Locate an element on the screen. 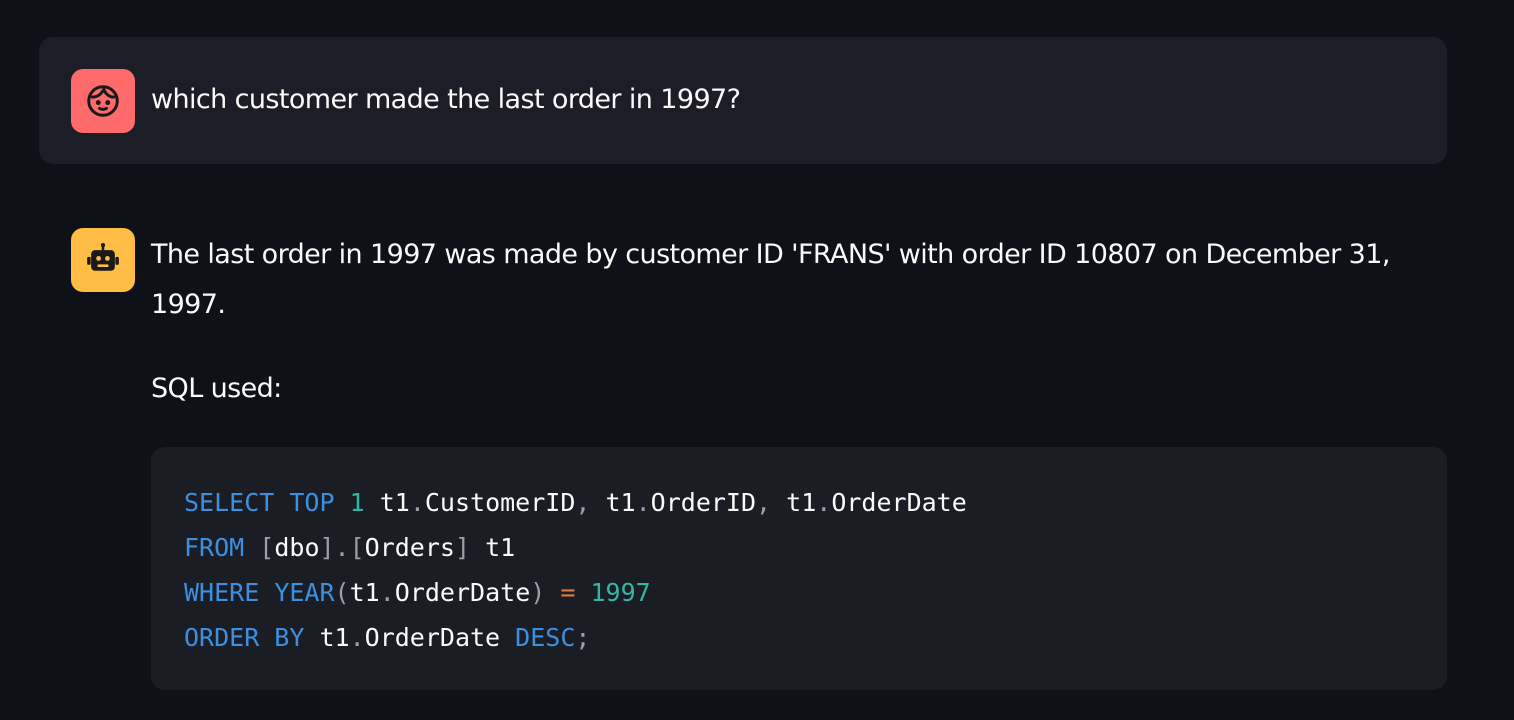  sql-token-kw: DESC is located at coordinates (545, 637).